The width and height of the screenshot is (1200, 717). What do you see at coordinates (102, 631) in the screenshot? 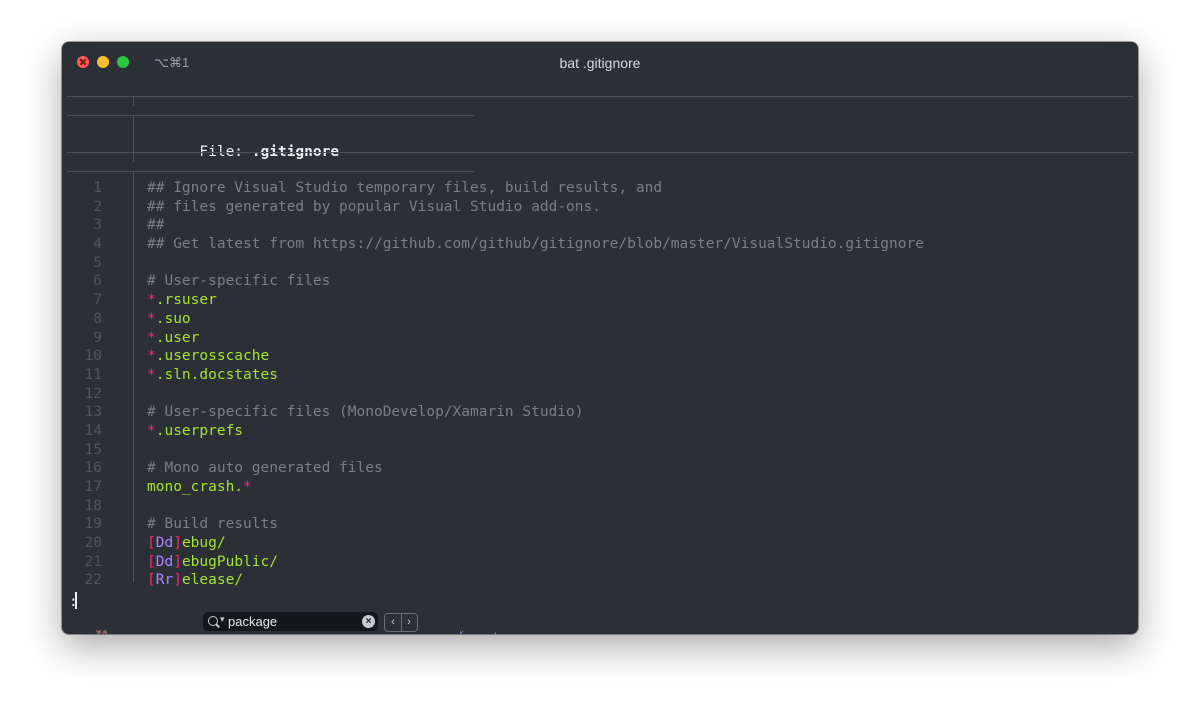
I see `process-icon: ⛓` at bounding box center [102, 631].